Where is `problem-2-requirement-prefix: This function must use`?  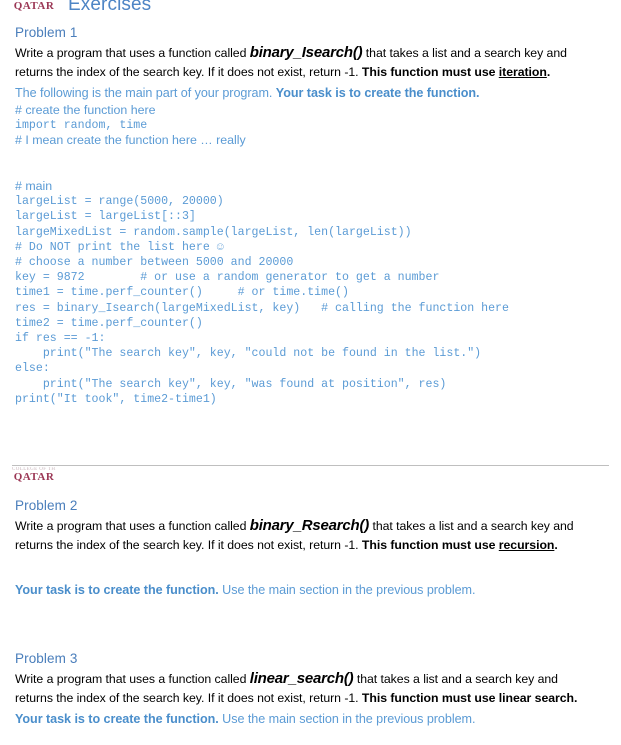
problem-2-requirement-prefix: This function must use is located at coordinates (430, 544).